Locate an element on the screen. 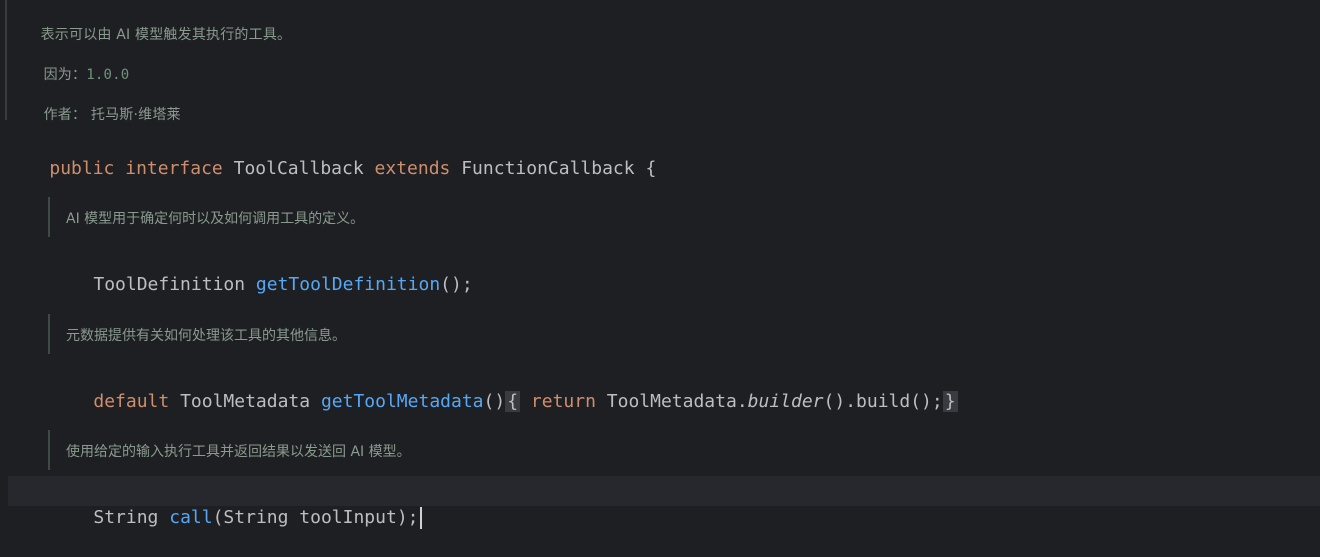 This screenshot has height=557, width=1320. method-doc-get-tool-metadata: 元数据提供有关如何处理该工具的其他信息。 is located at coordinates (197, 334).